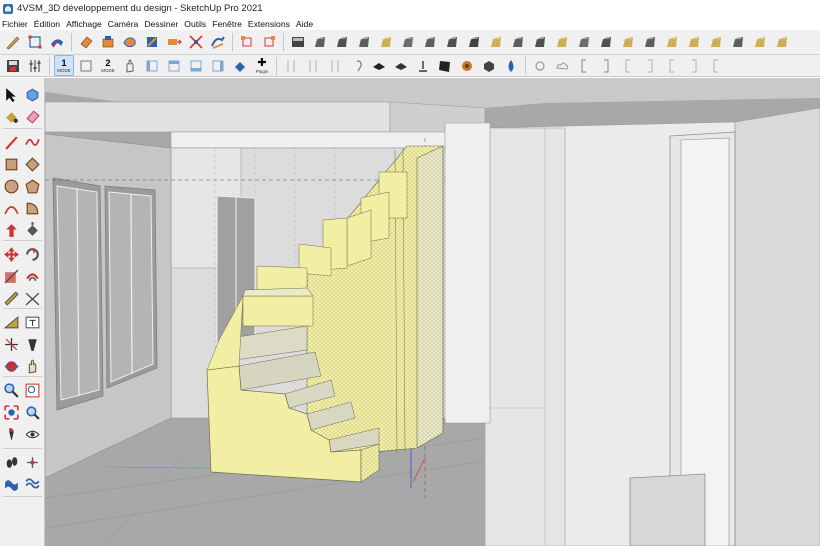 The image size is (820, 546). What do you see at coordinates (240, 66) in the screenshot?
I see `extension-warehouse-icon` at bounding box center [240, 66].